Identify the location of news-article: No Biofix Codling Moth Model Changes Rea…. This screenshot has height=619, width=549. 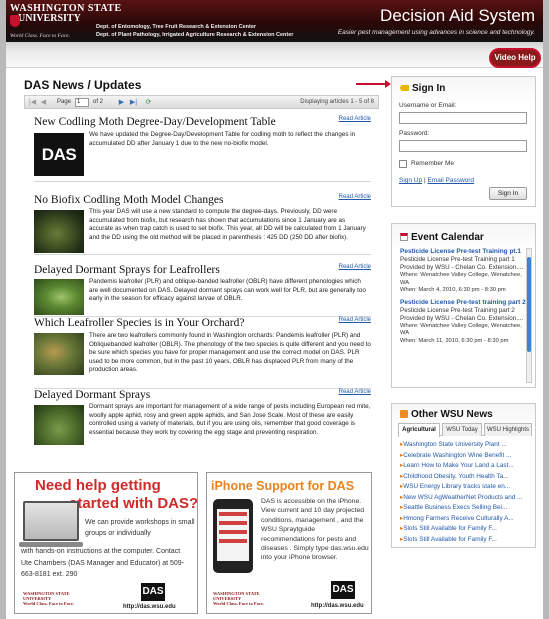
(202, 225).